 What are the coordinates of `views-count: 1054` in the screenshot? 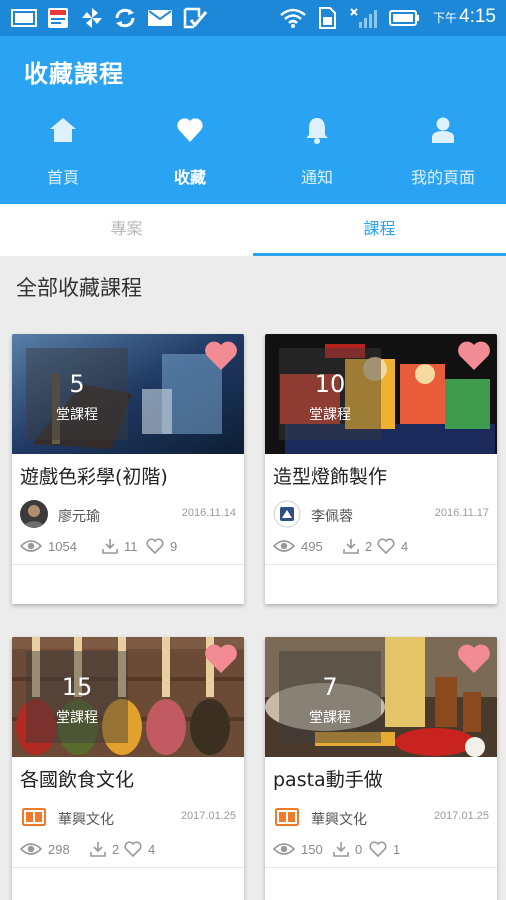 It's located at (62, 546).